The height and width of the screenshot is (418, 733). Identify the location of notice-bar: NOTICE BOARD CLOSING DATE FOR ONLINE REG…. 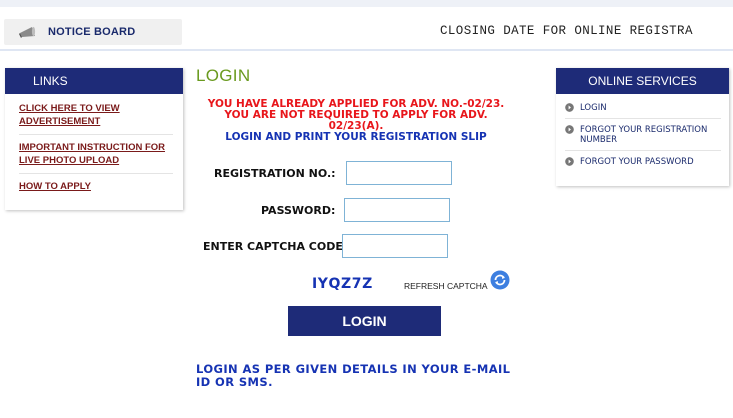
(366, 32).